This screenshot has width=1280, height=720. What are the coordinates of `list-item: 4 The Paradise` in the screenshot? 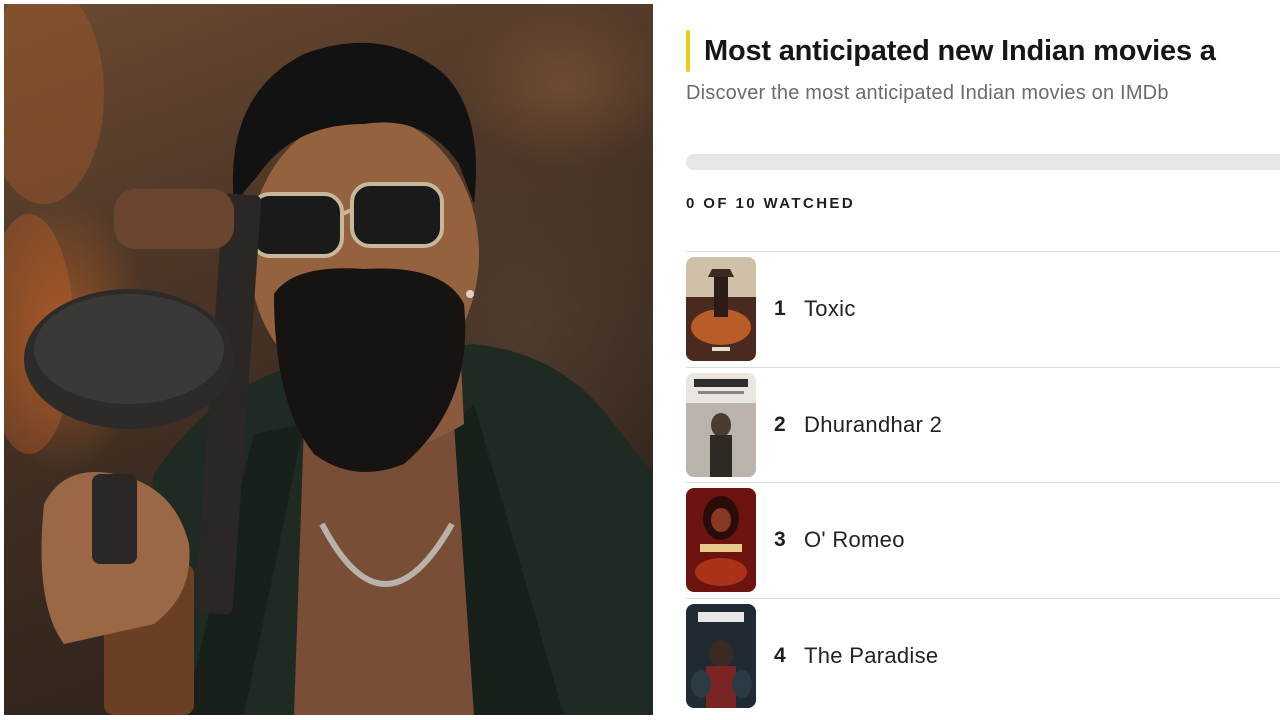 It's located at (983, 655).